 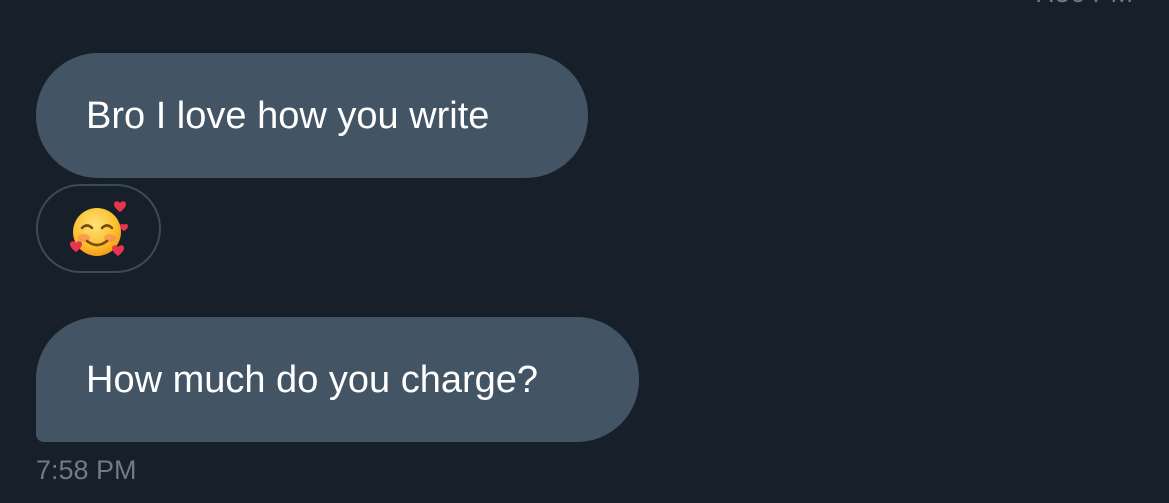 I want to click on message-text: How much do you charge?, so click(x=312, y=379).